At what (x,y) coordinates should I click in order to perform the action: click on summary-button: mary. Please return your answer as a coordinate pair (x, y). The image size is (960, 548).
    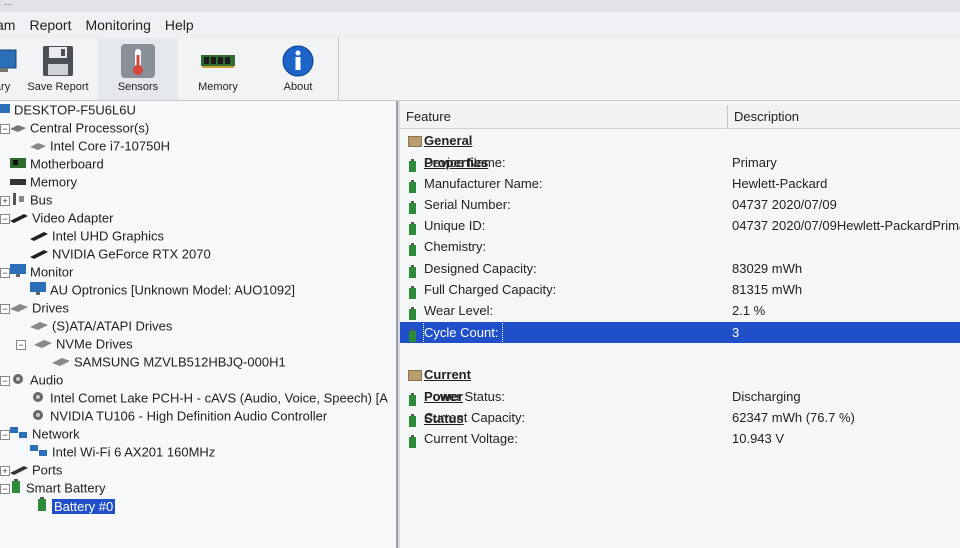
    Looking at the image, I should click on (9, 69).